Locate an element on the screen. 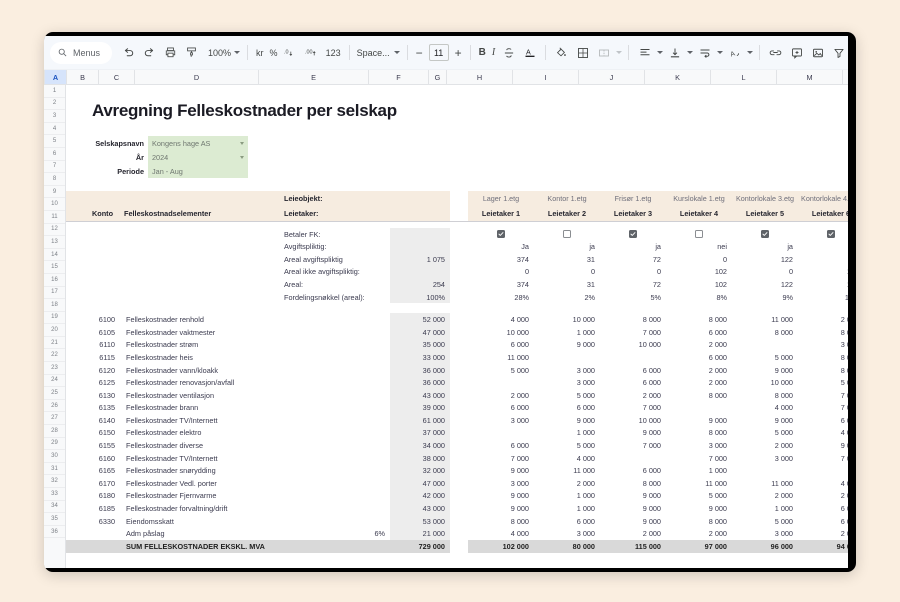  row-value-12-6: 7 000 is located at coordinates (823, 458).